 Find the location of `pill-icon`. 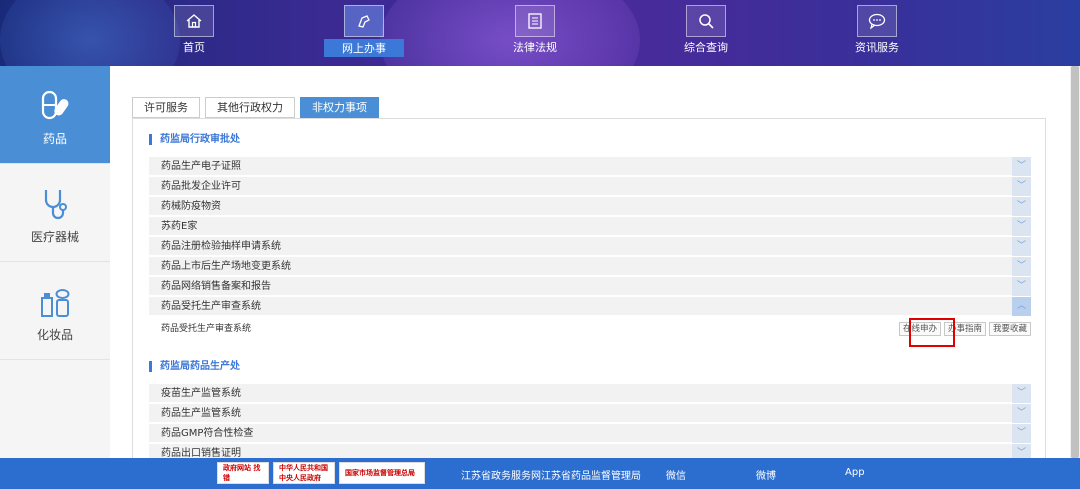

pill-icon is located at coordinates (55, 105).